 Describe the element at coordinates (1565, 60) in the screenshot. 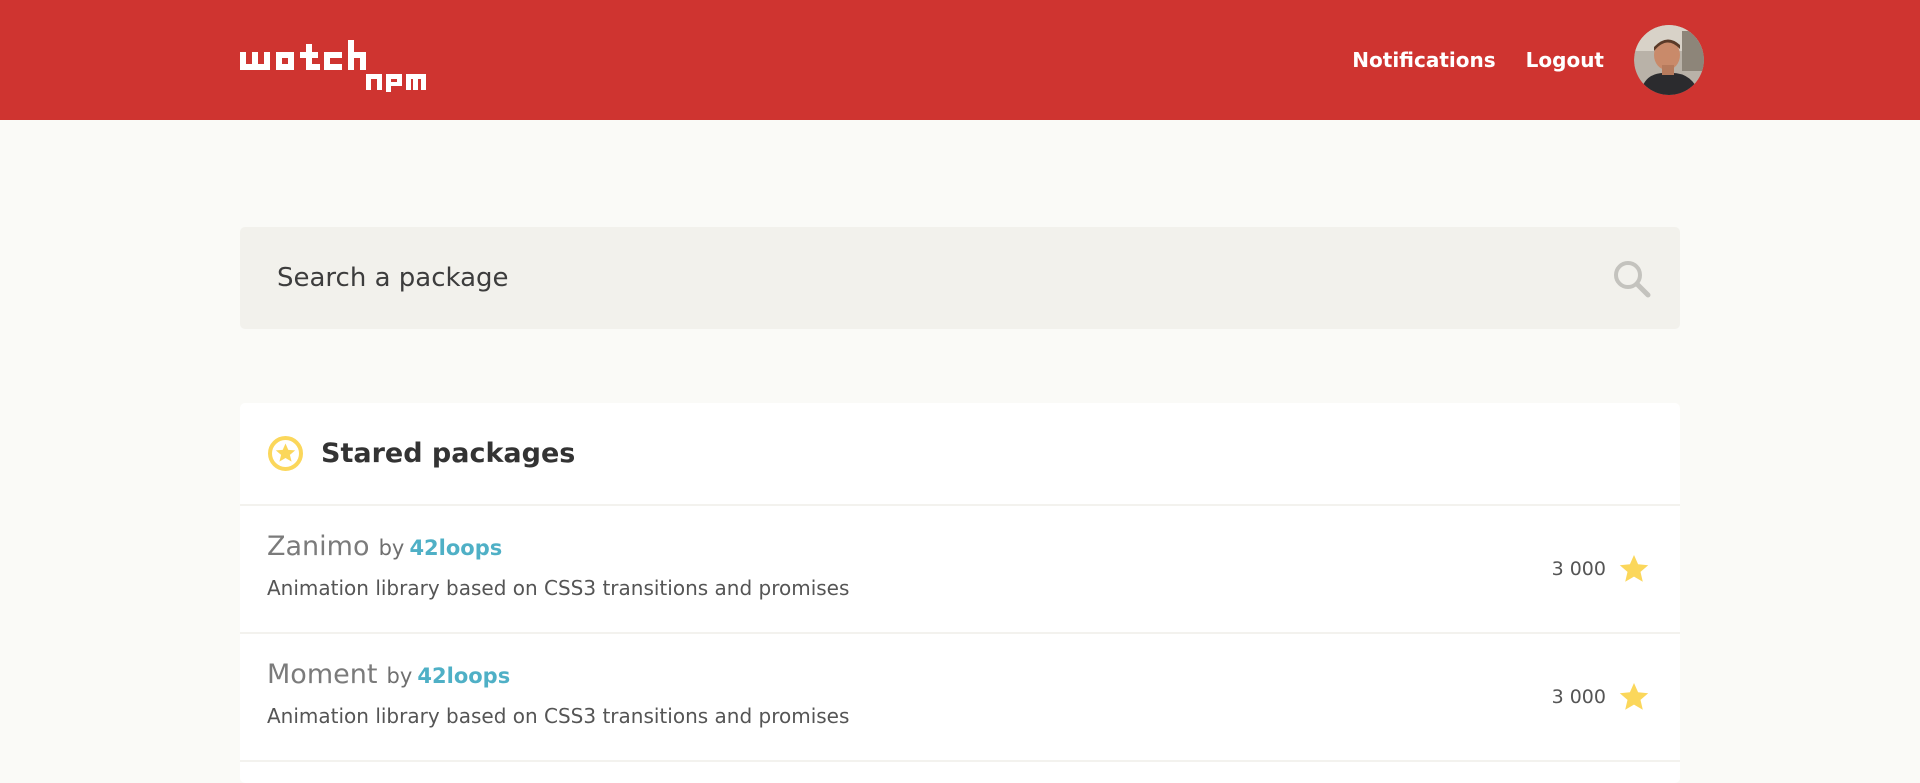

I see `logout-link: Logout` at that location.